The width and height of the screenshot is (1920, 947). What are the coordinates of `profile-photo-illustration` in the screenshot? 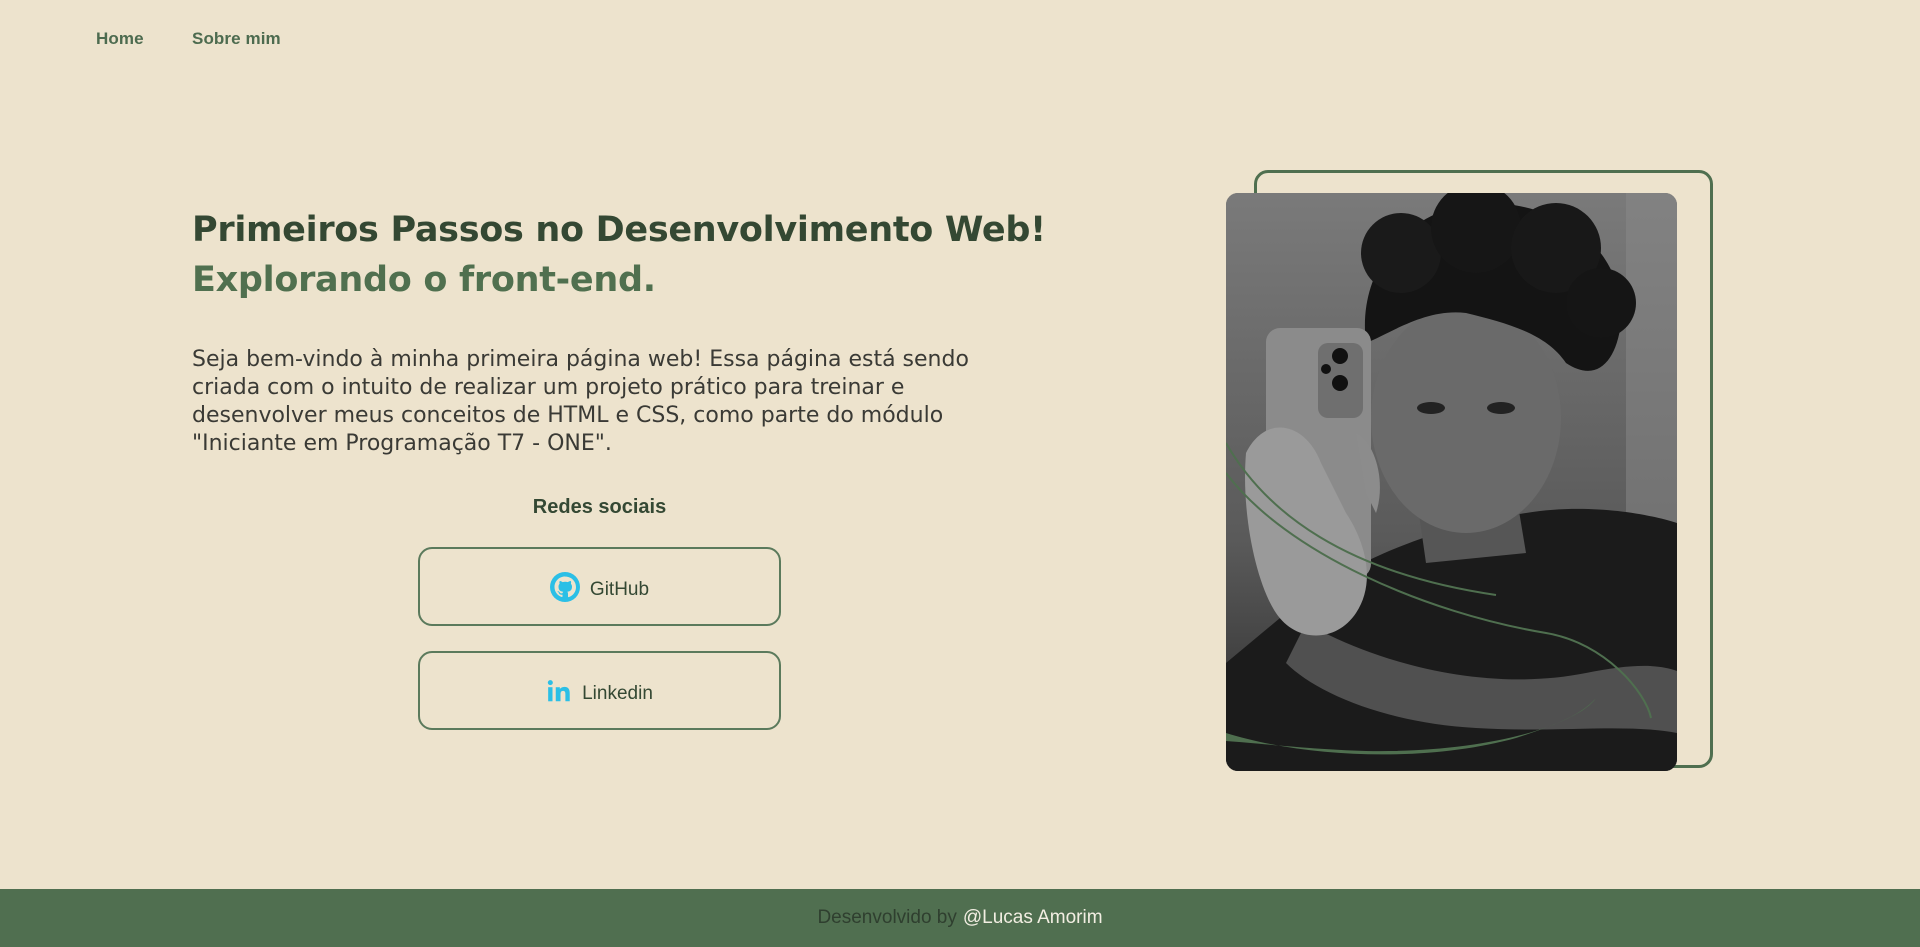 It's located at (1451, 482).